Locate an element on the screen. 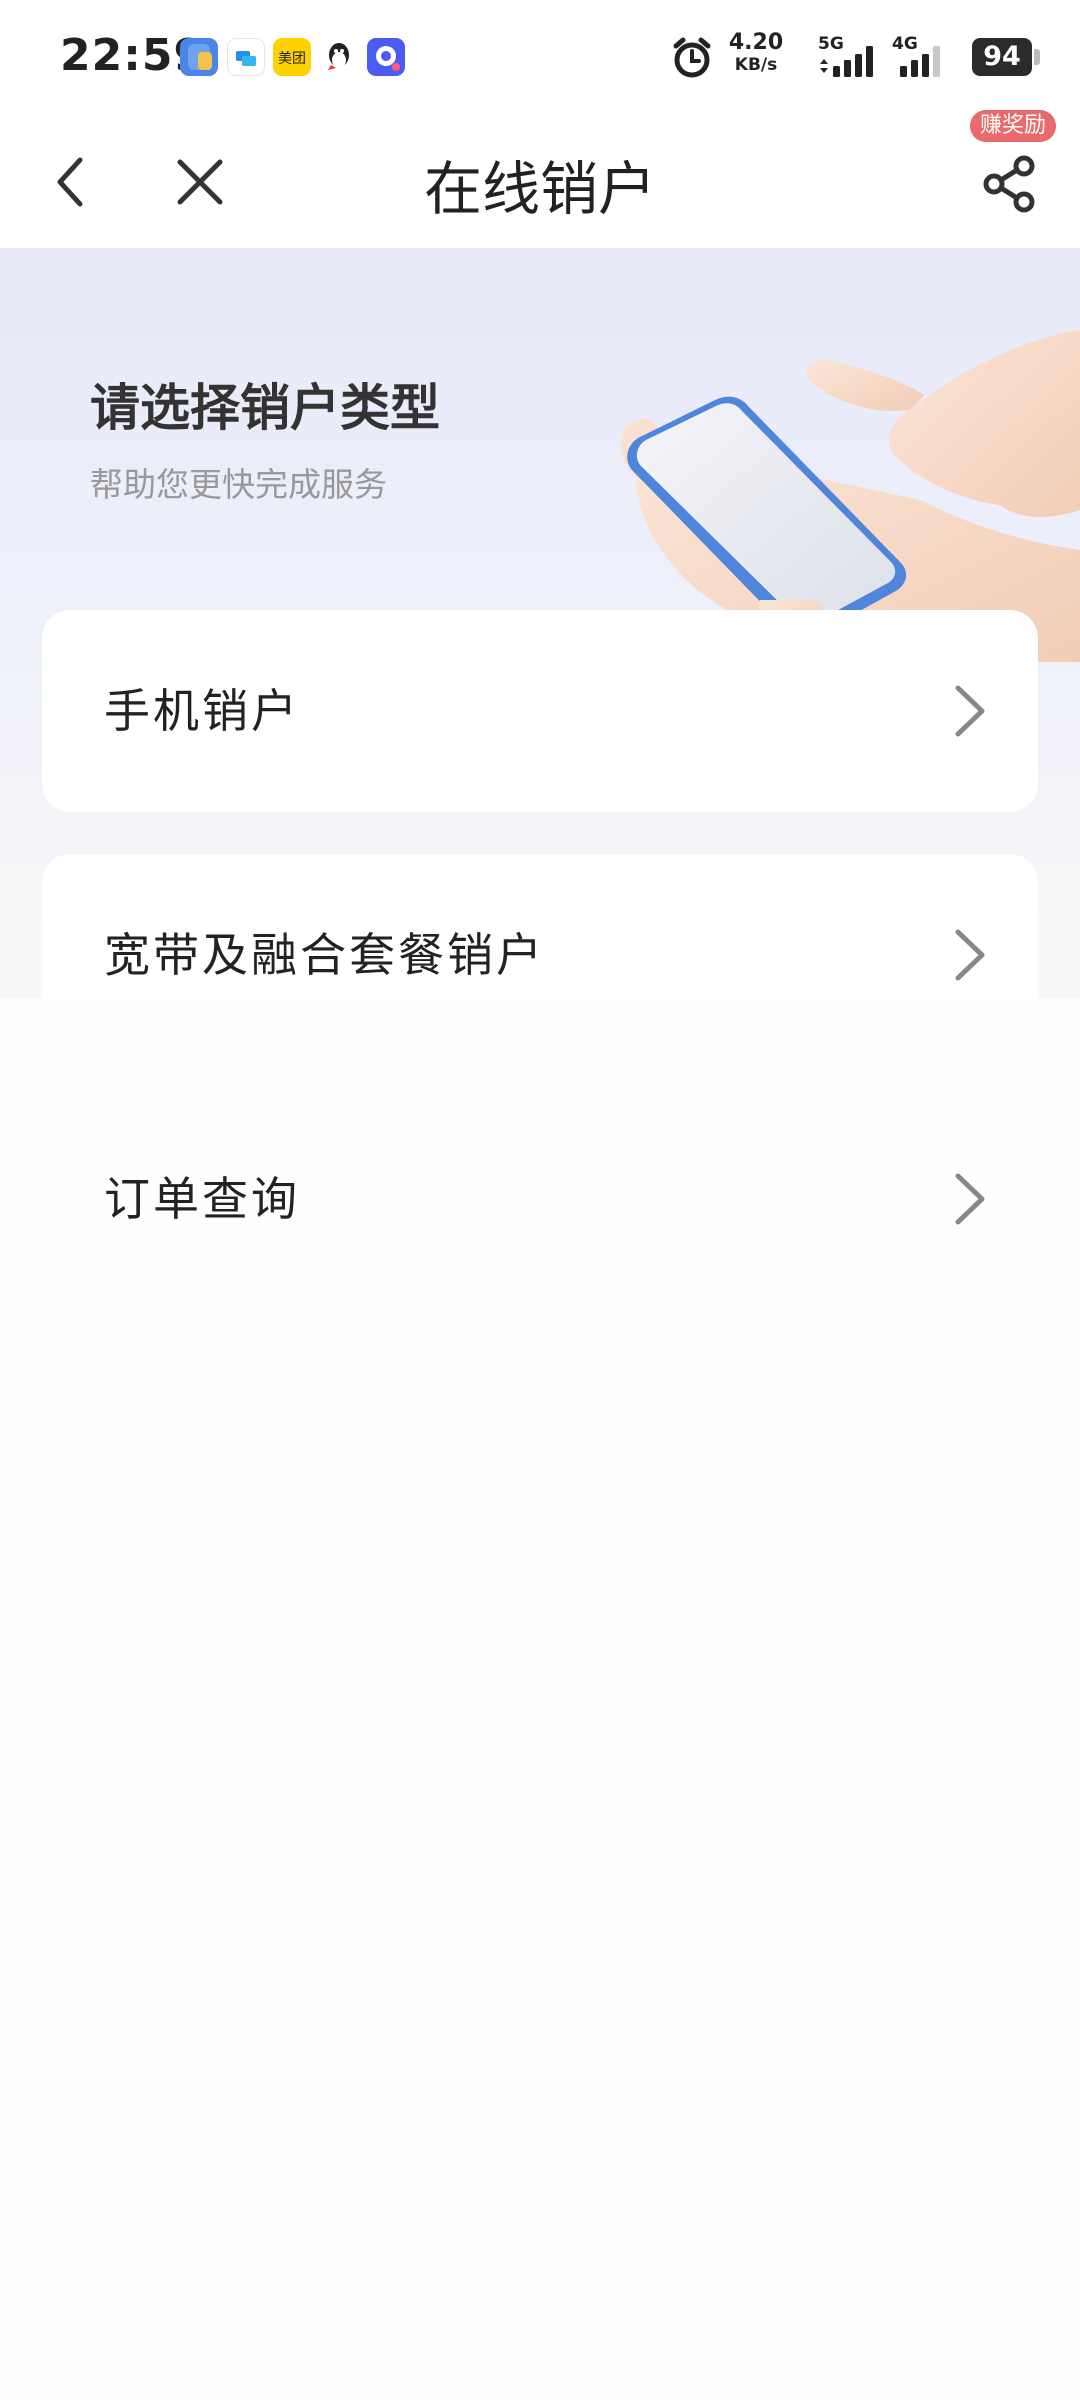 The image size is (1080, 2400). title-bar: 在线销户 赚奖励 is located at coordinates (540, 179).